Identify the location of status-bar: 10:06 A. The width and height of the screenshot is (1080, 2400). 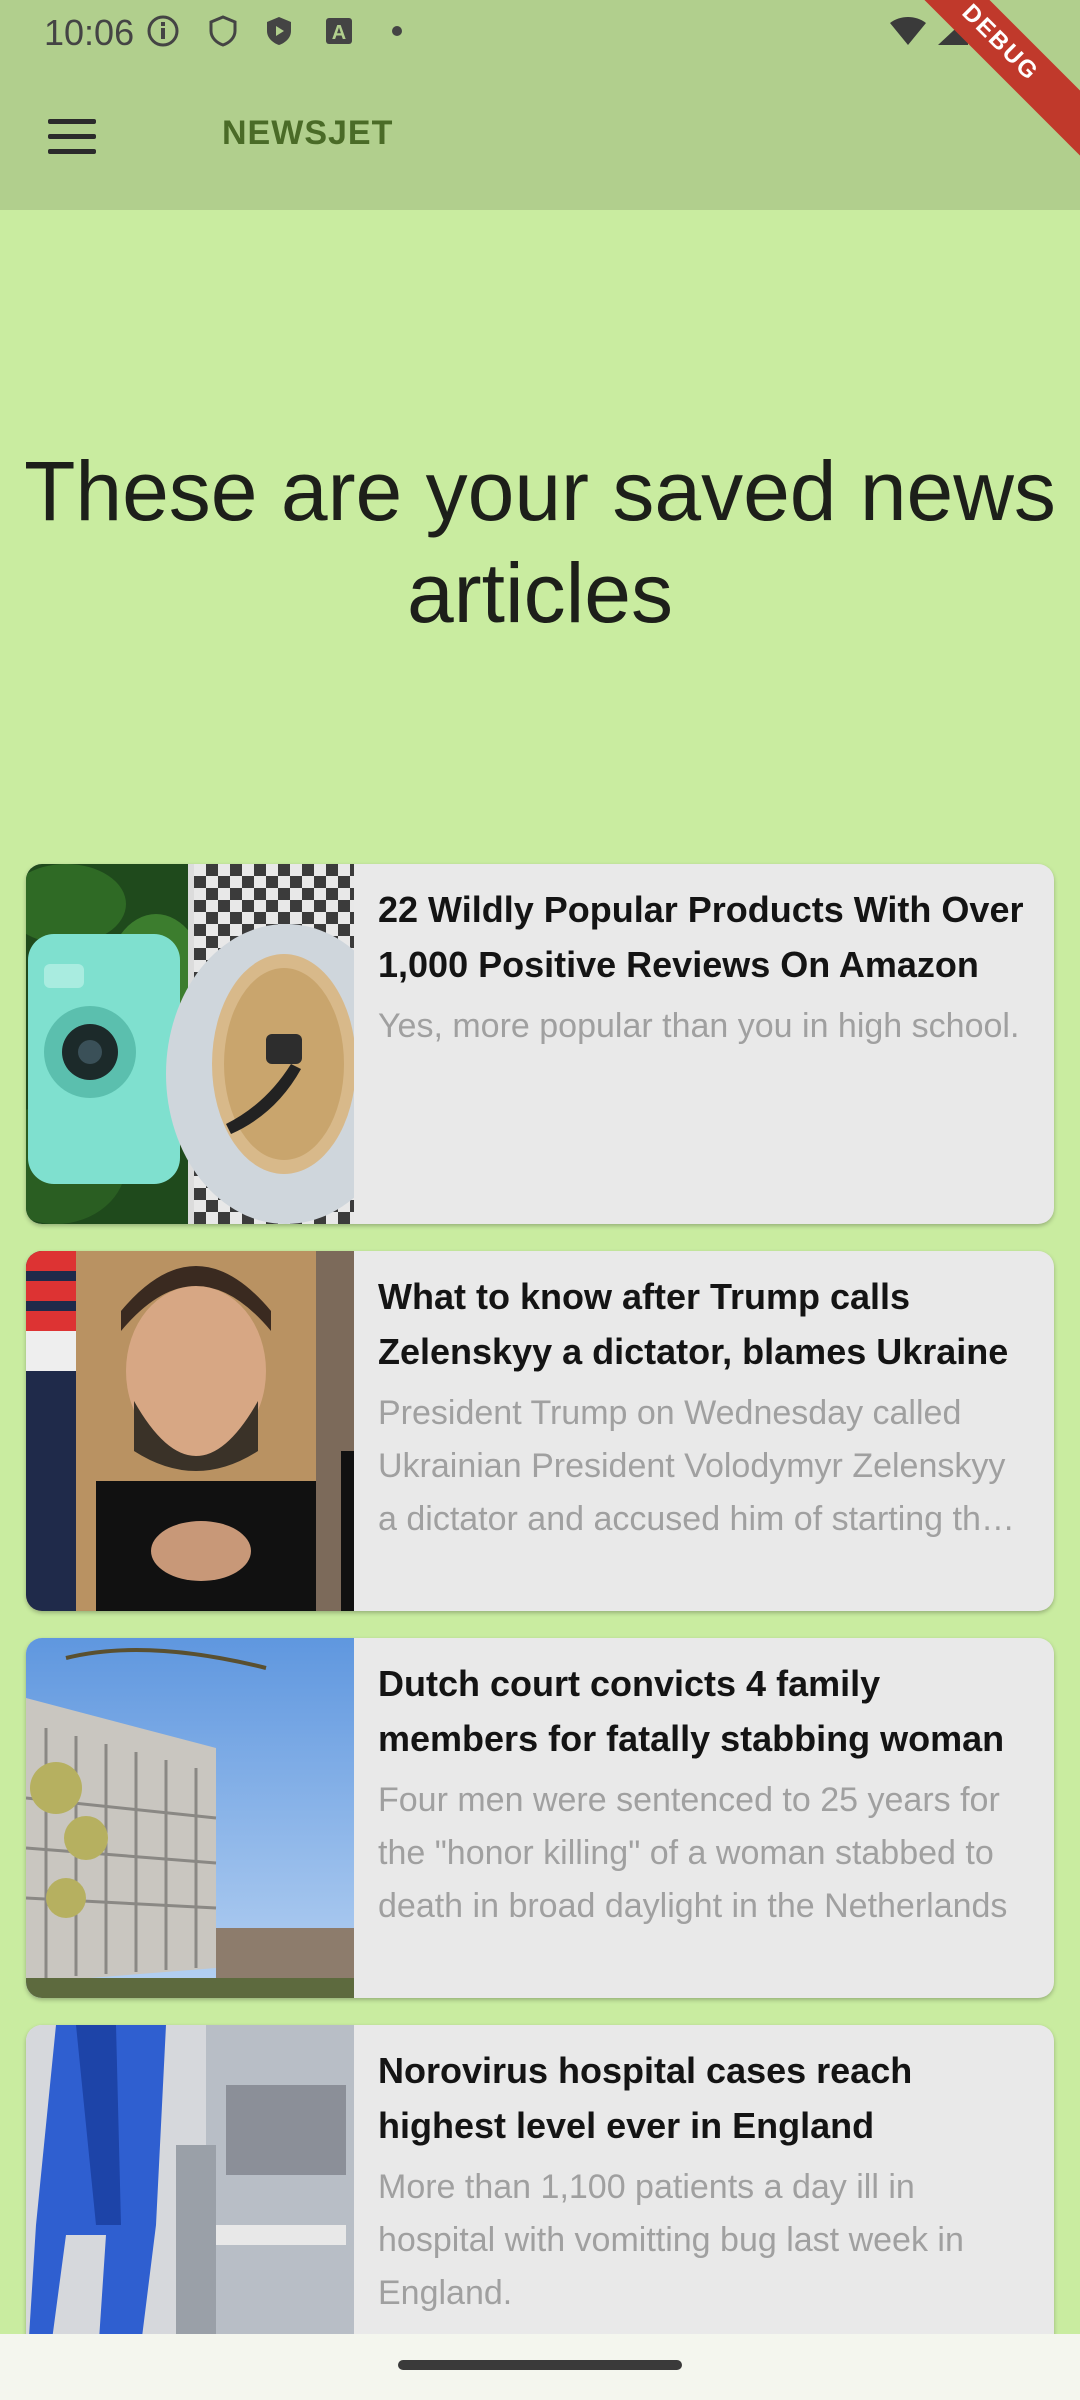
(540, 31).